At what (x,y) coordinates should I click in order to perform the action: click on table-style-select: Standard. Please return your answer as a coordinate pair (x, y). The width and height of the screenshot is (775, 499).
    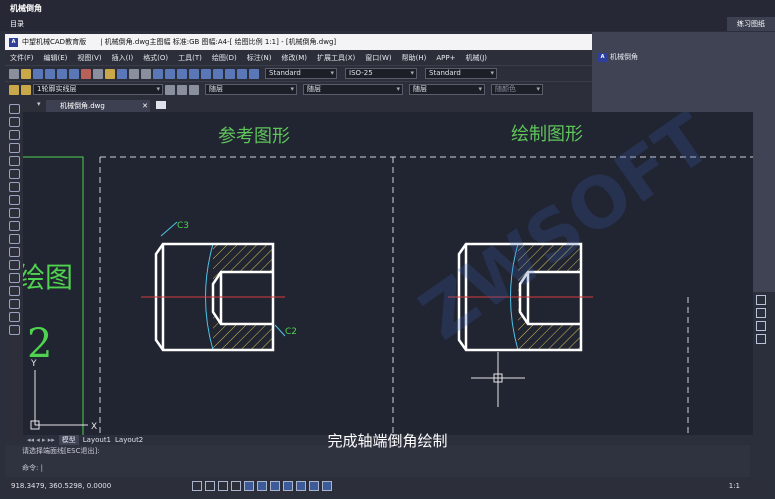
    Looking at the image, I should click on (461, 73).